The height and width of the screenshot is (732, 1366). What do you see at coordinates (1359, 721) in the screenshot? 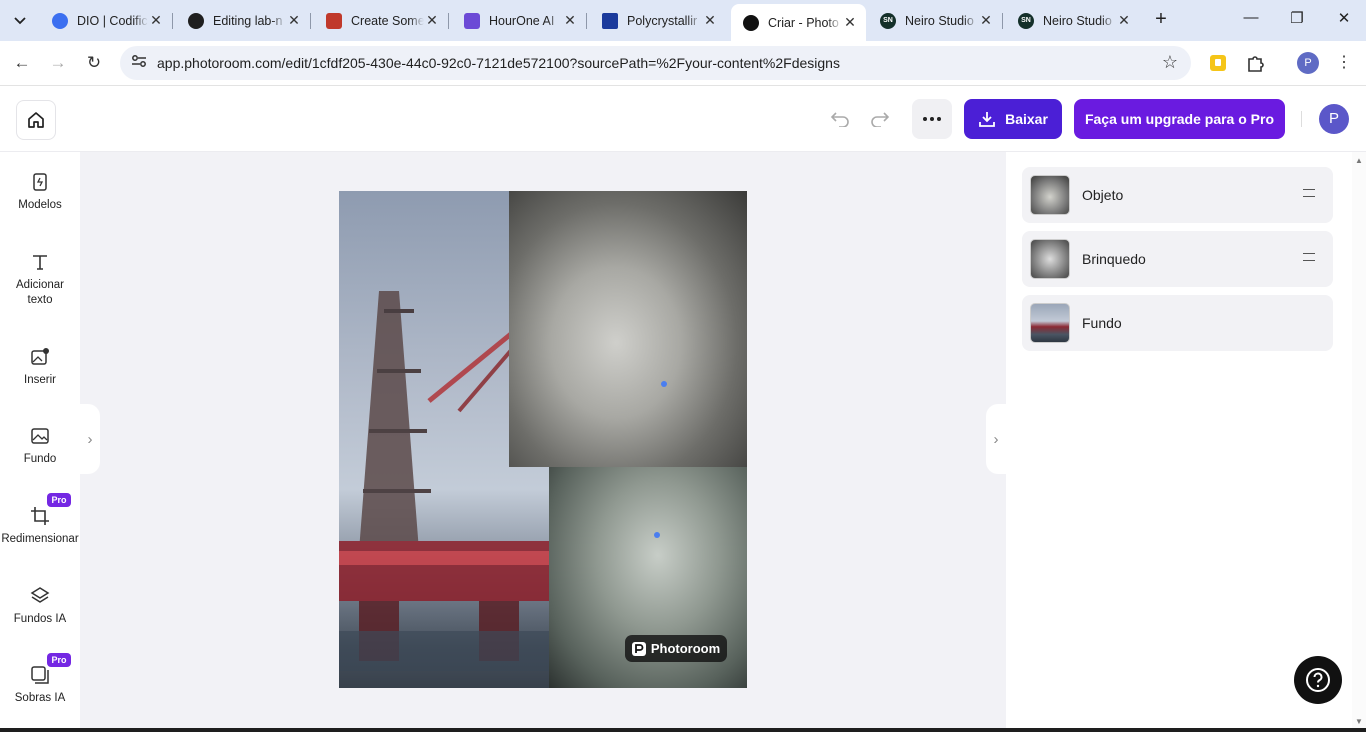
I see `scroll-down-icon: ▼` at bounding box center [1359, 721].